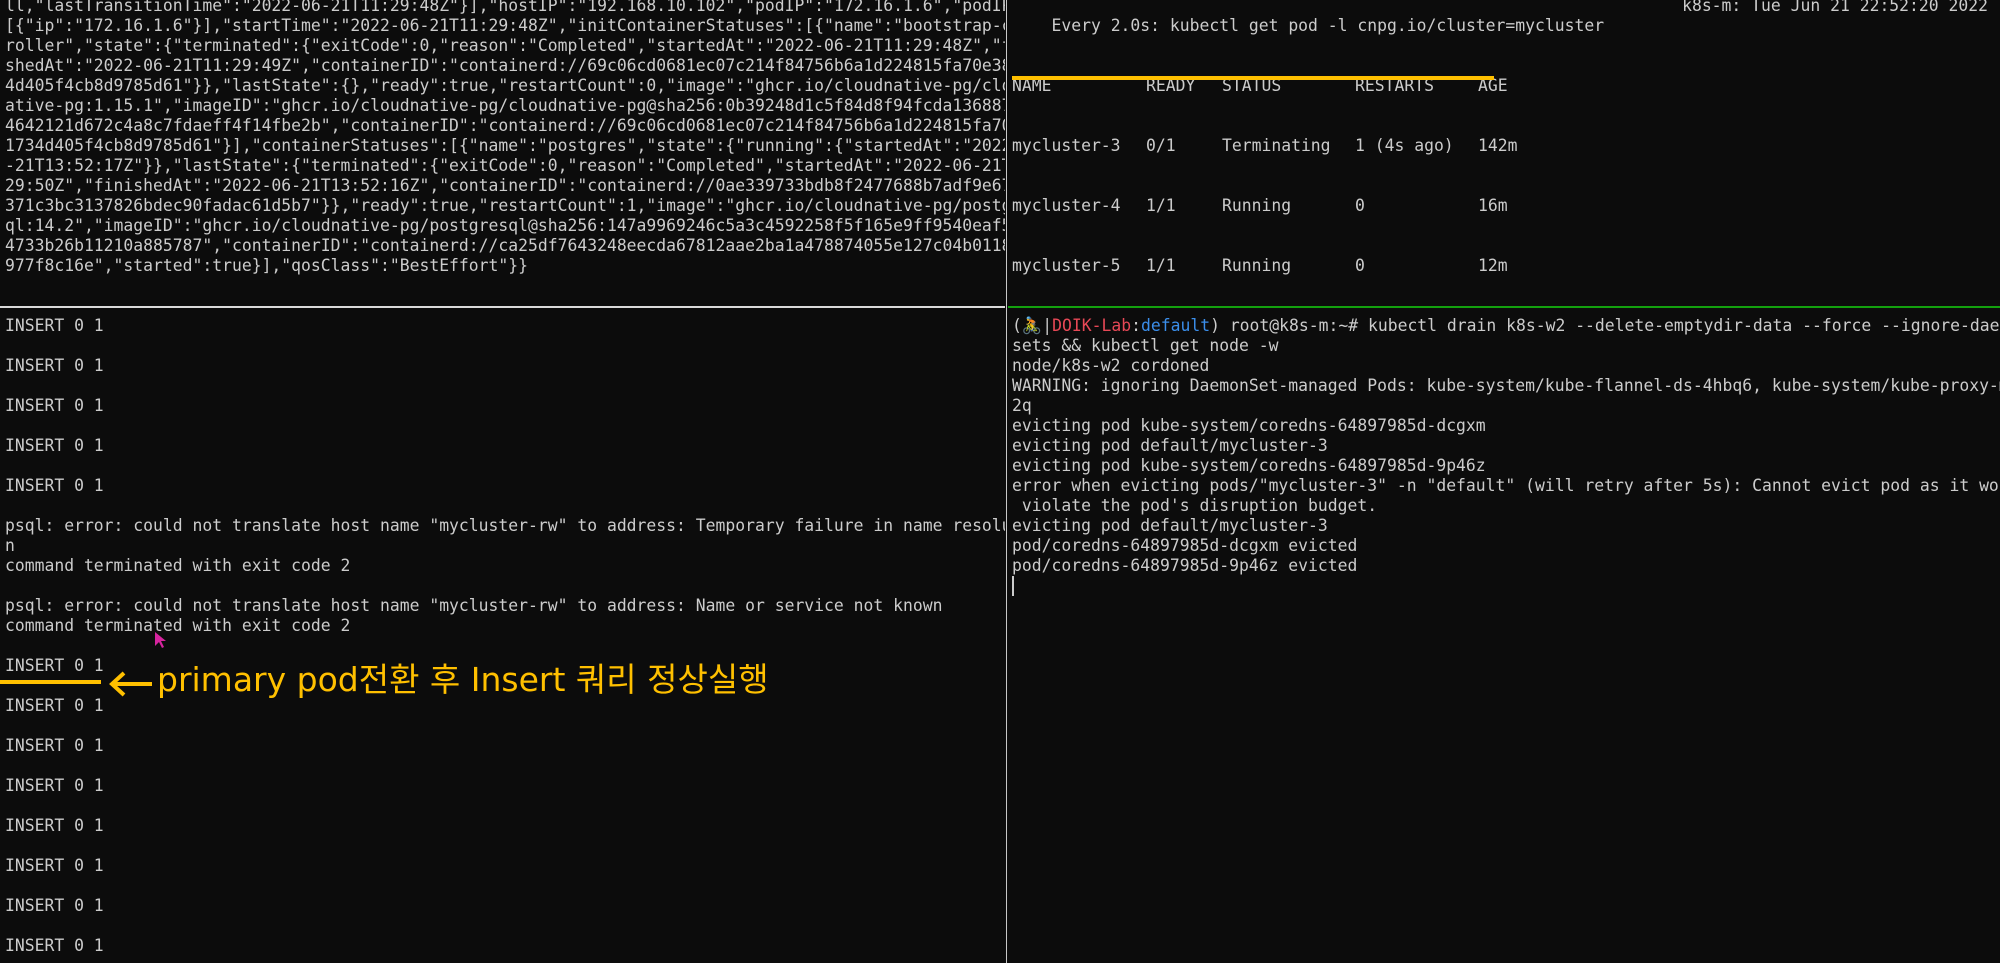 This screenshot has width=2000, height=963. What do you see at coordinates (1835, 7) in the screenshot?
I see `watch-host-time: k8s-m: Tue Jun 21 22:52:20 2022` at bounding box center [1835, 7].